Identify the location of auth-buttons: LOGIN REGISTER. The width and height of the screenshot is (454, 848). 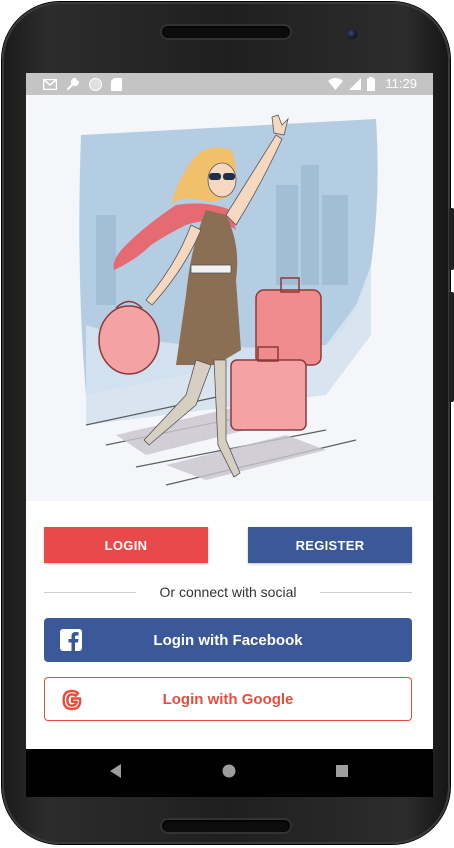
(228, 545).